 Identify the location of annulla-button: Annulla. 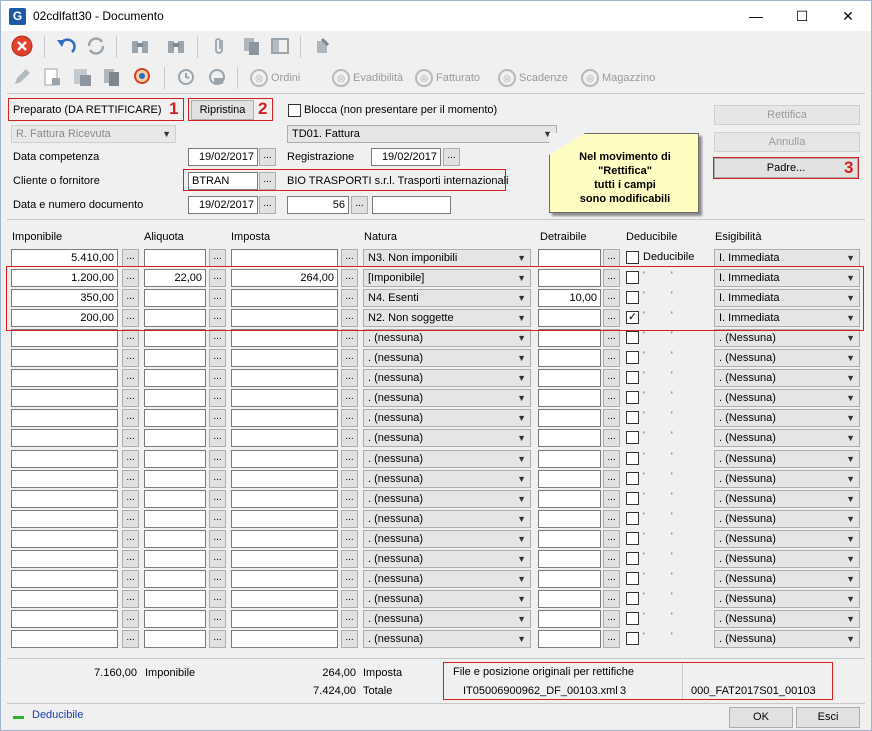
(787, 142).